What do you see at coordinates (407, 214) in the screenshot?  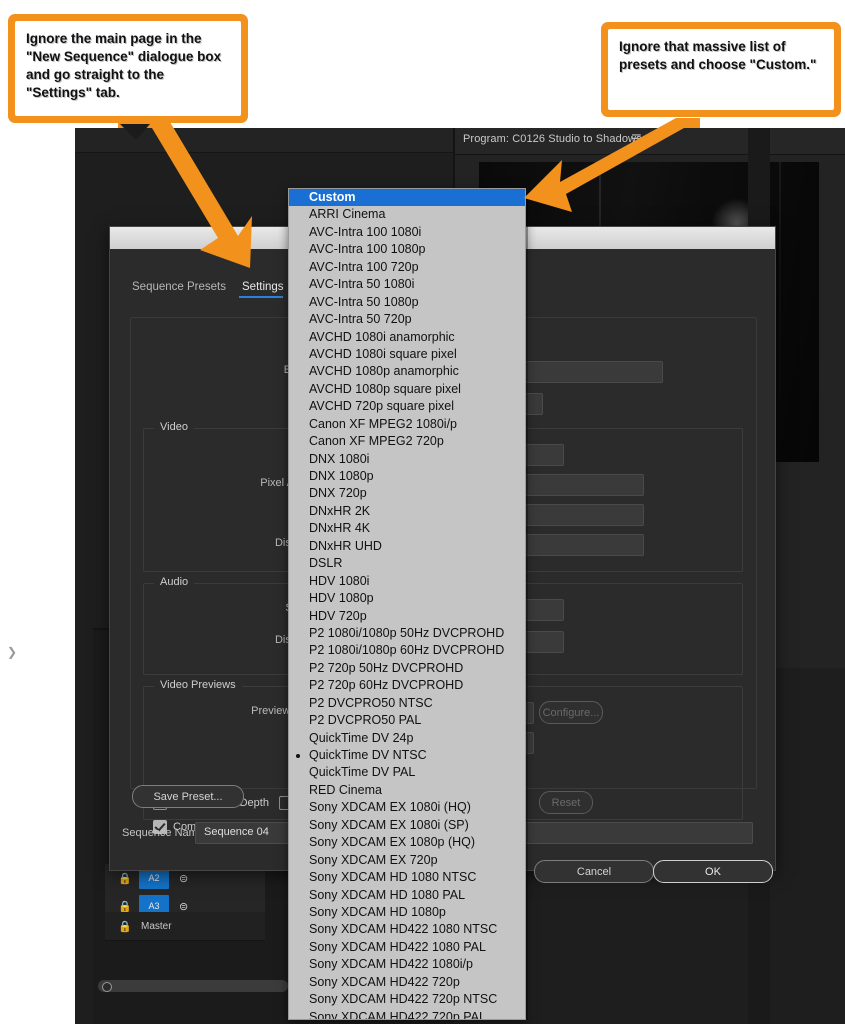 I see `preset-menu-item: ARRI Cinema` at bounding box center [407, 214].